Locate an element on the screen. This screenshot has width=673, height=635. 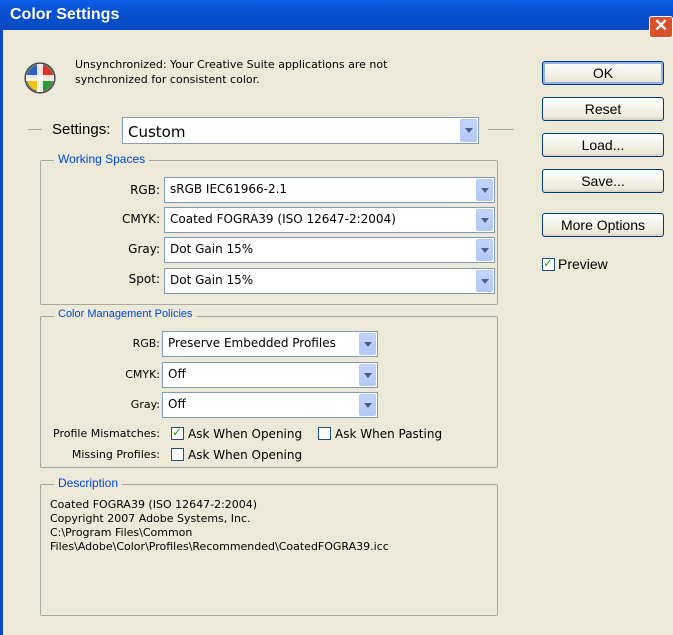
policy-cmyk-select: Off is located at coordinates (270, 375).